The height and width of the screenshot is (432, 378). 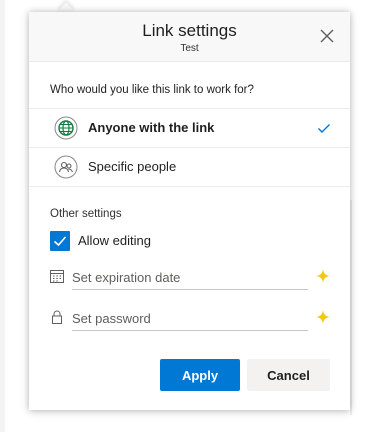 I want to click on password-input, so click(x=190, y=318).